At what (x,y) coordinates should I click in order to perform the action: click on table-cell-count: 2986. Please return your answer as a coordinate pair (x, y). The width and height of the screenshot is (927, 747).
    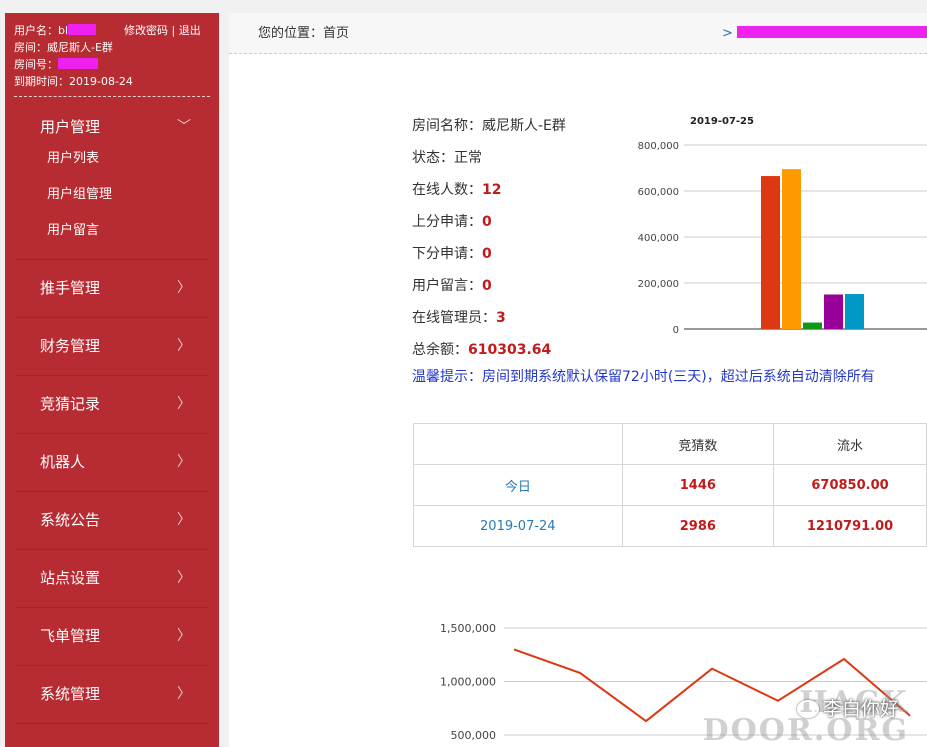
    Looking at the image, I should click on (698, 526).